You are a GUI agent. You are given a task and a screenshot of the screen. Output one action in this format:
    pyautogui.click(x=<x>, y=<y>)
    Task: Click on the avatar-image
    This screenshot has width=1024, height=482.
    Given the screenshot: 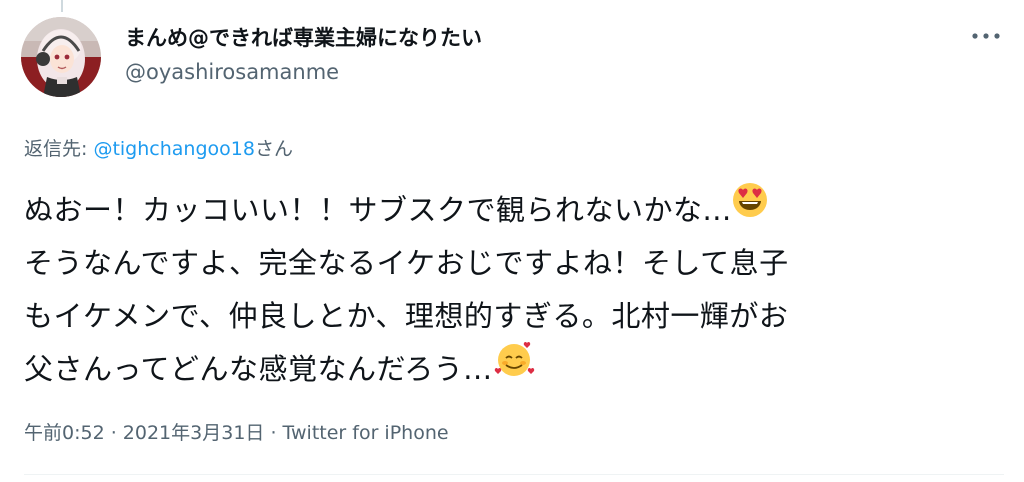 What is the action you would take?
    pyautogui.click(x=61, y=57)
    